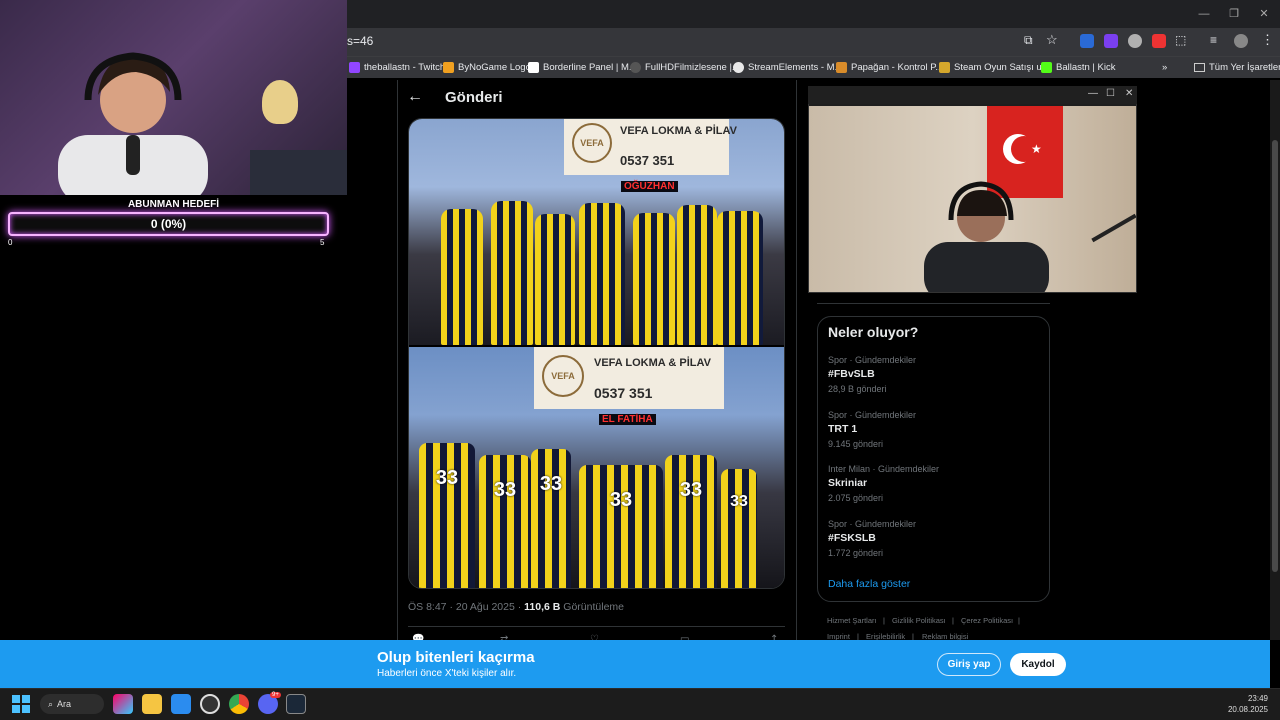 This screenshot has width=1280, height=720. I want to click on minimize-icon: —, so click(1204, 14).